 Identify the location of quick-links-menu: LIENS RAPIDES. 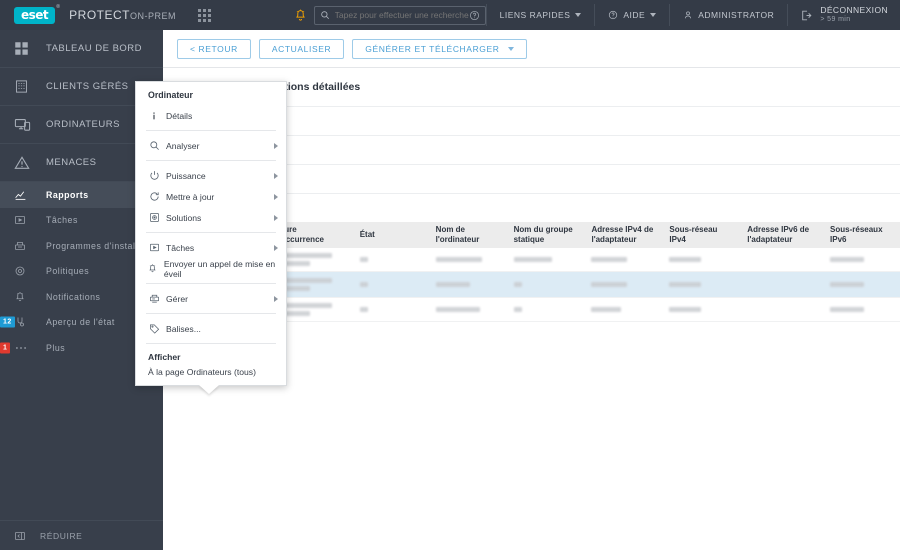
(541, 15).